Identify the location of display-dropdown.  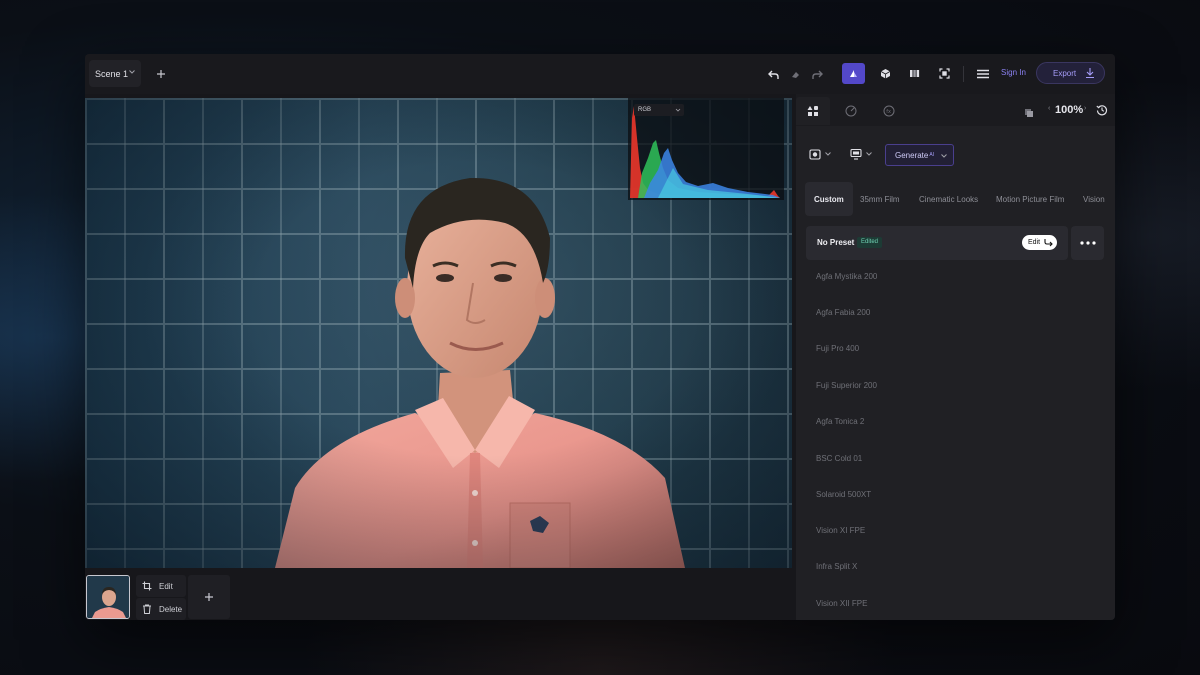
(863, 154).